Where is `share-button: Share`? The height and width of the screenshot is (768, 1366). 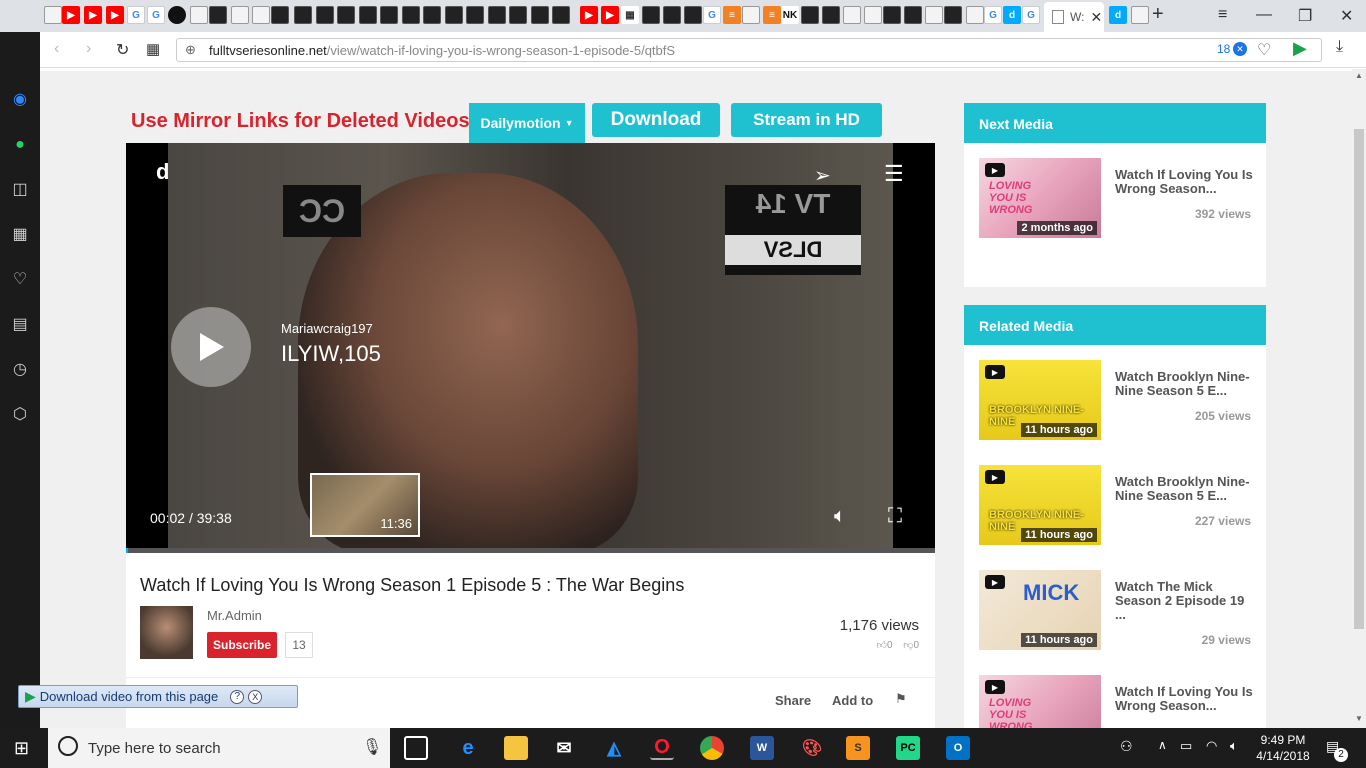
share-button: Share is located at coordinates (793, 700).